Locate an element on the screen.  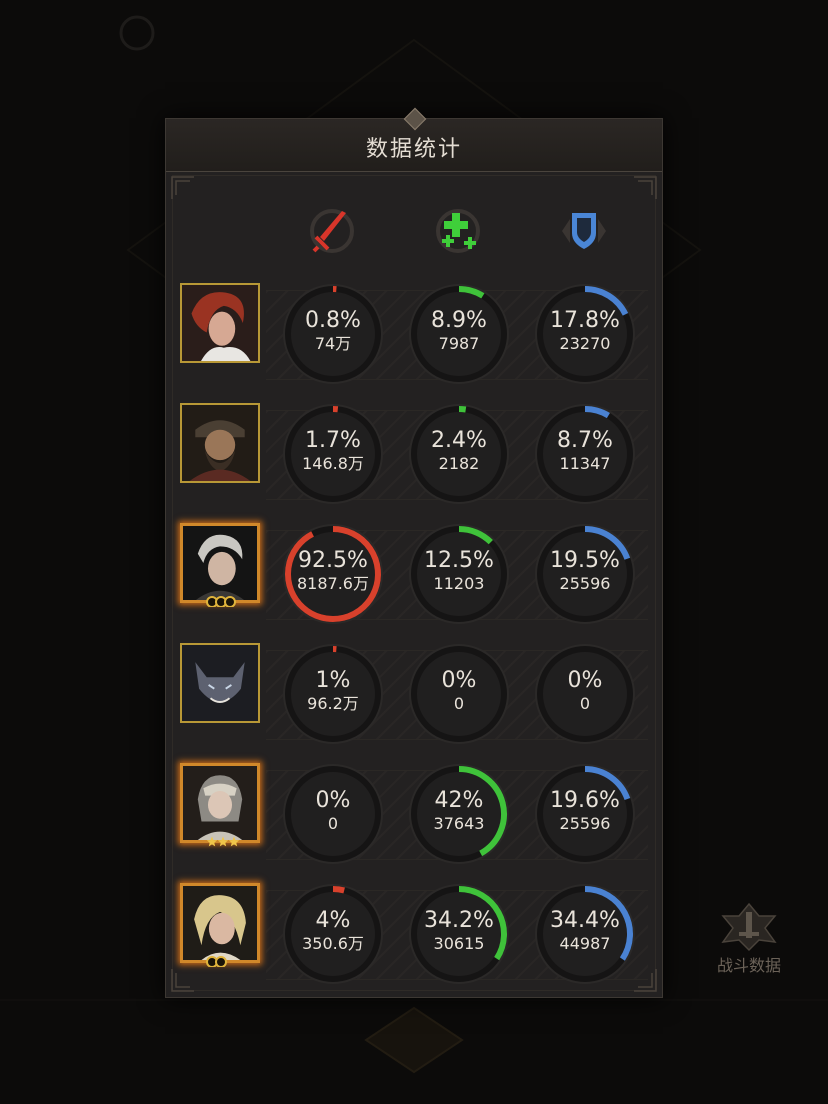
hero-portrait-blonde-elf is located at coordinates (220, 923).